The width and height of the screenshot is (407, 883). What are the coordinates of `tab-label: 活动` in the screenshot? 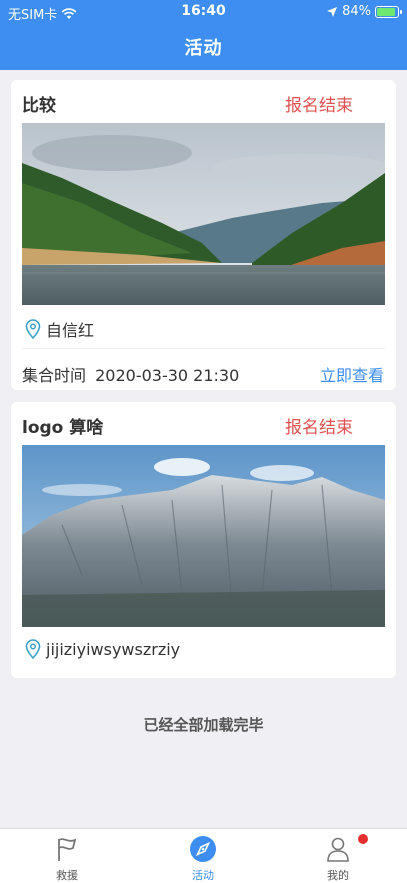 It's located at (203, 875).